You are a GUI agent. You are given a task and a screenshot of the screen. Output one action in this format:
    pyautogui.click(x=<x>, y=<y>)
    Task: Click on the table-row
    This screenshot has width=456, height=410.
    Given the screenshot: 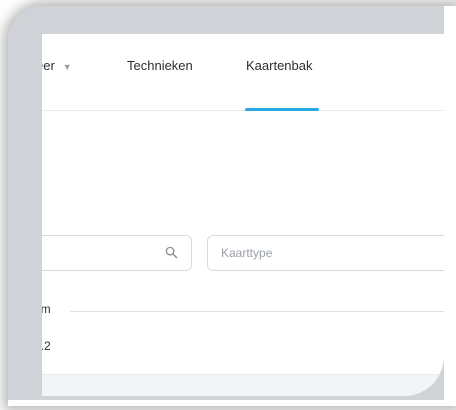 What is the action you would take?
    pyautogui.click(x=243, y=385)
    